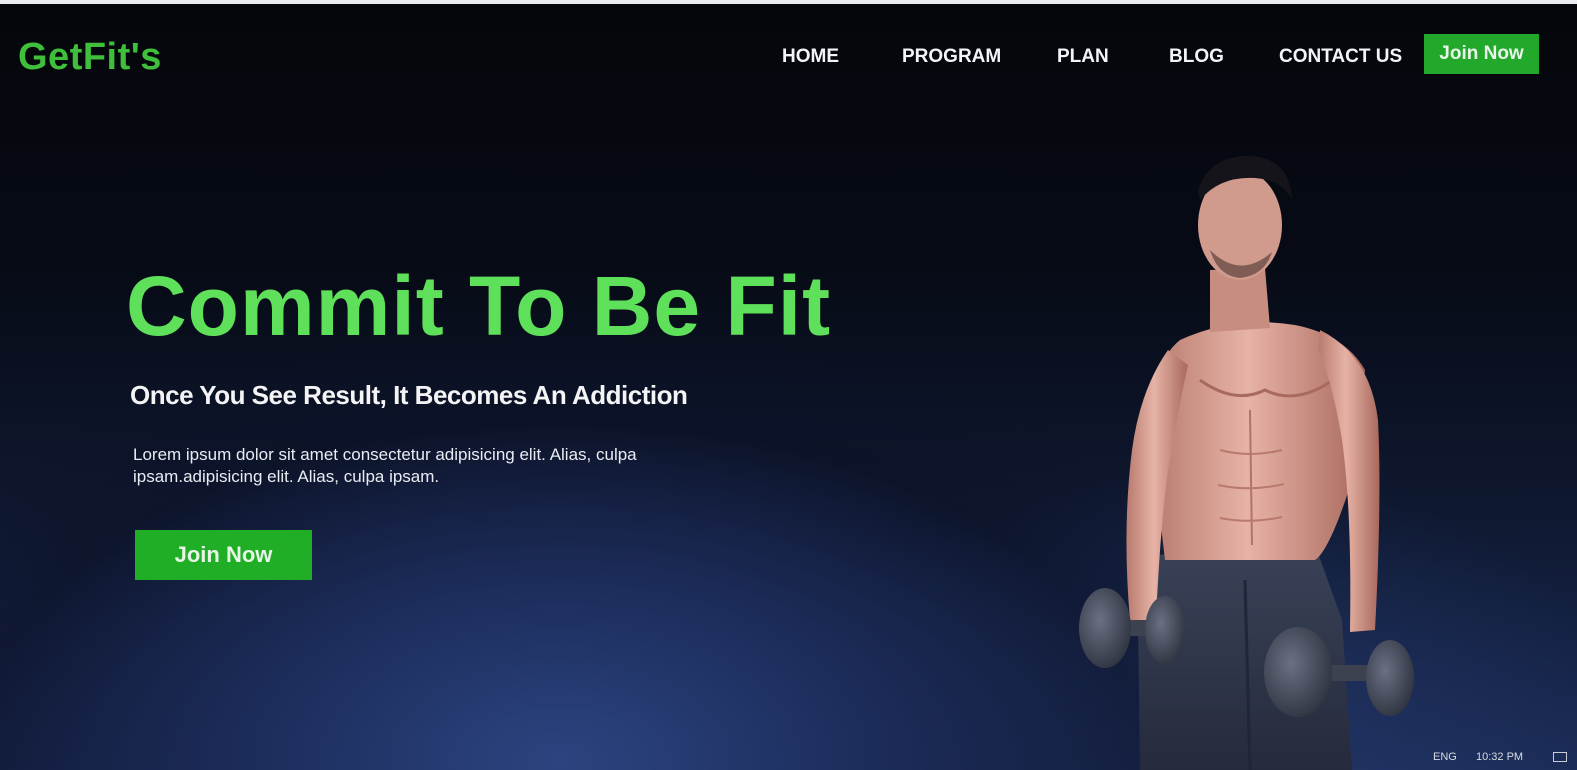 The width and height of the screenshot is (1577, 770). Describe the element at coordinates (1560, 757) in the screenshot. I see `notification-icon` at that location.